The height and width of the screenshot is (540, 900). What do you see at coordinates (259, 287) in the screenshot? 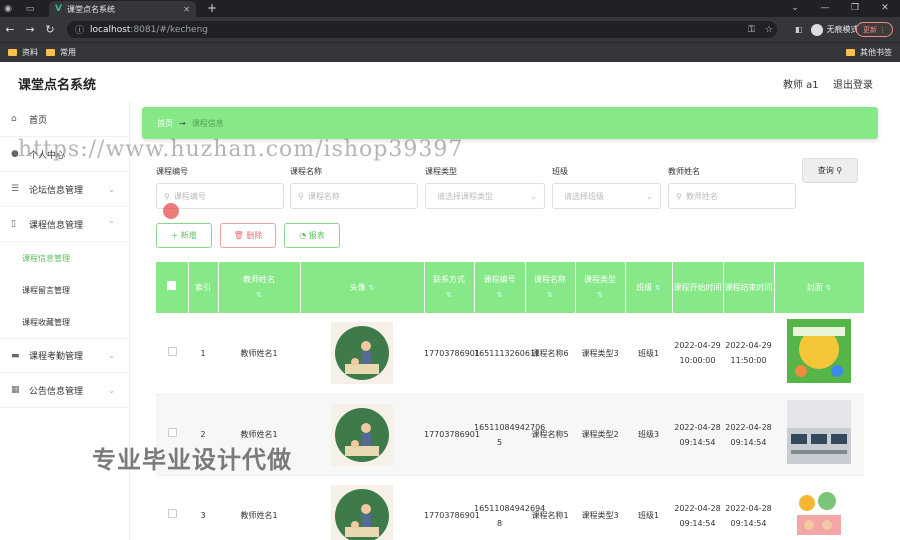
I see `col-header-teacher: 教师姓名 ⇅` at bounding box center [259, 287].